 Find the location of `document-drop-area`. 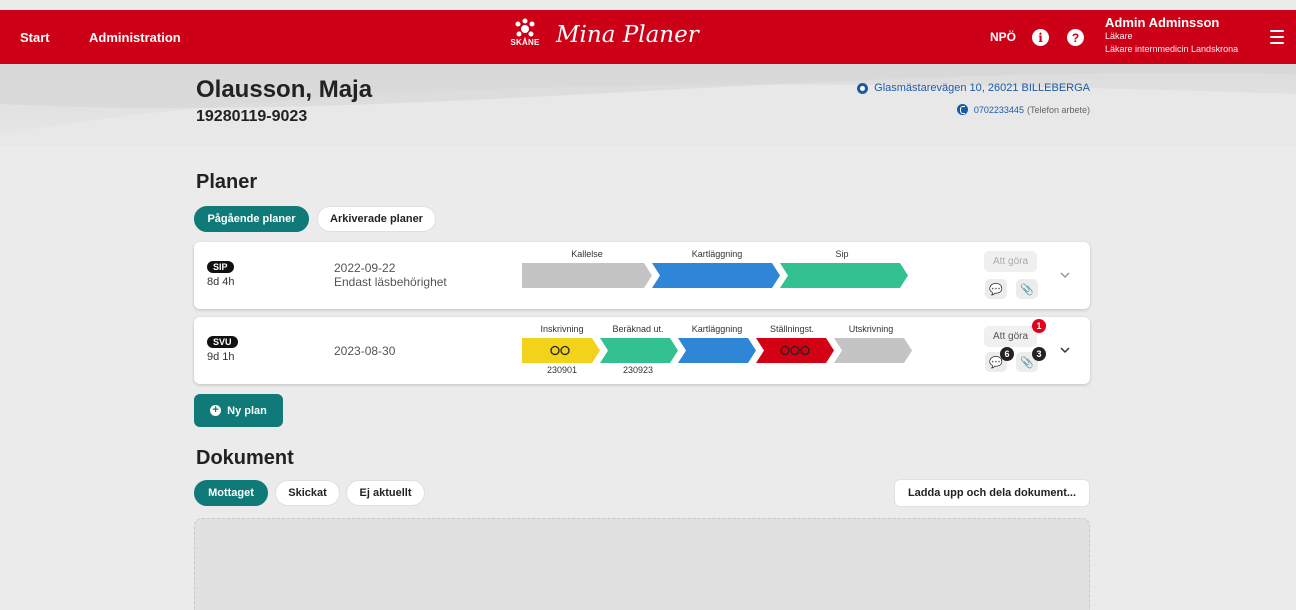

document-drop-area is located at coordinates (642, 564).